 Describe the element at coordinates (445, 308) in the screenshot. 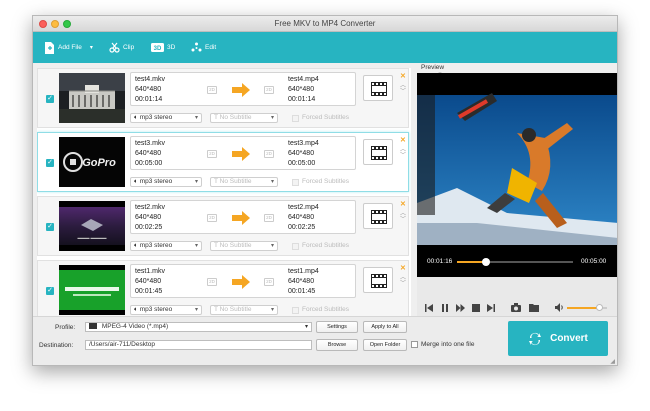

I see `pause-icon` at that location.